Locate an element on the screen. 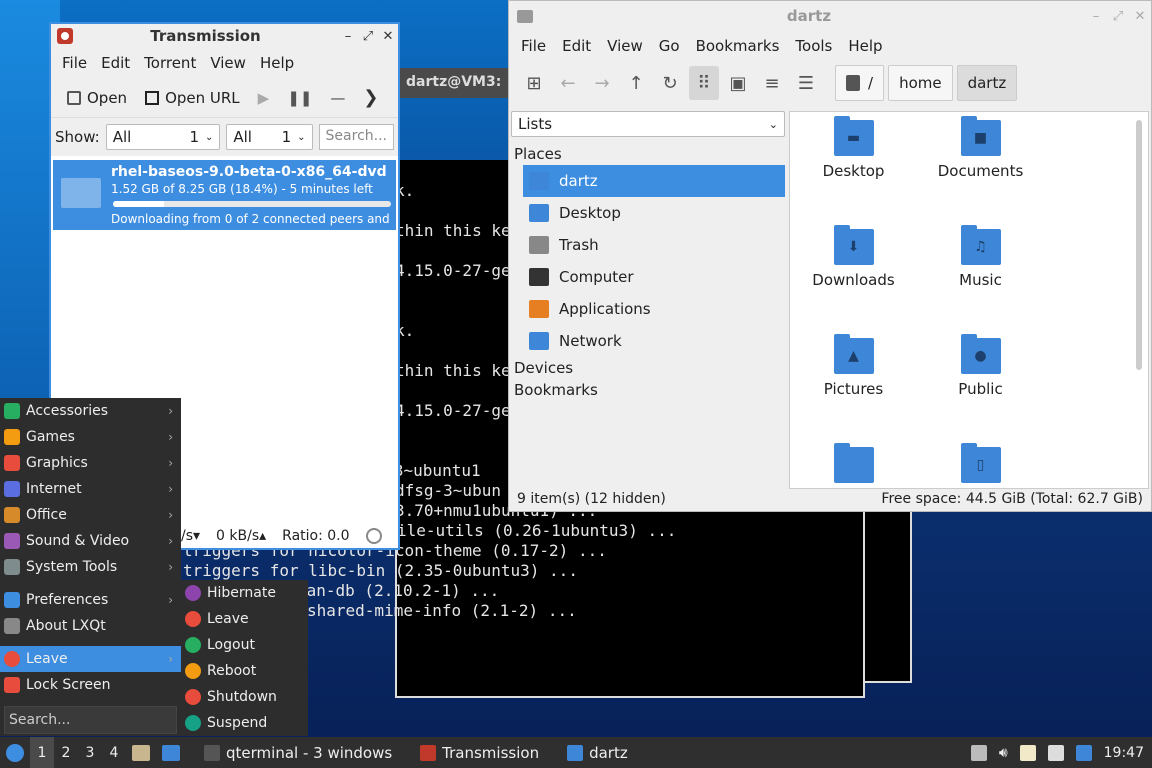 The height and width of the screenshot is (768, 1152). menu-item-graphics: Graphics › is located at coordinates (90, 463).